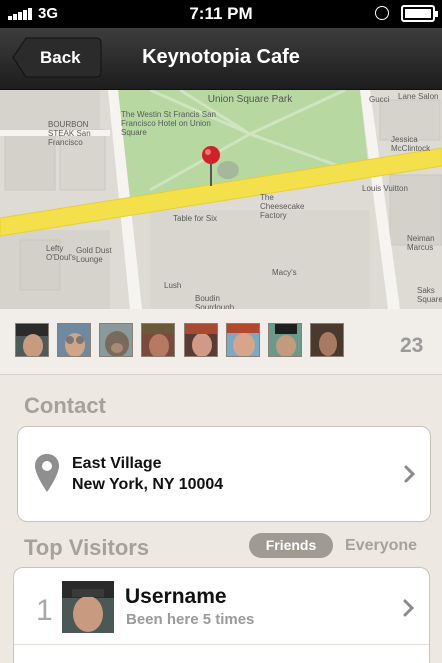 The width and height of the screenshot is (442, 663). Describe the element at coordinates (148, 484) in the screenshot. I see `contact-address-line2: New York, NY 10004` at that location.